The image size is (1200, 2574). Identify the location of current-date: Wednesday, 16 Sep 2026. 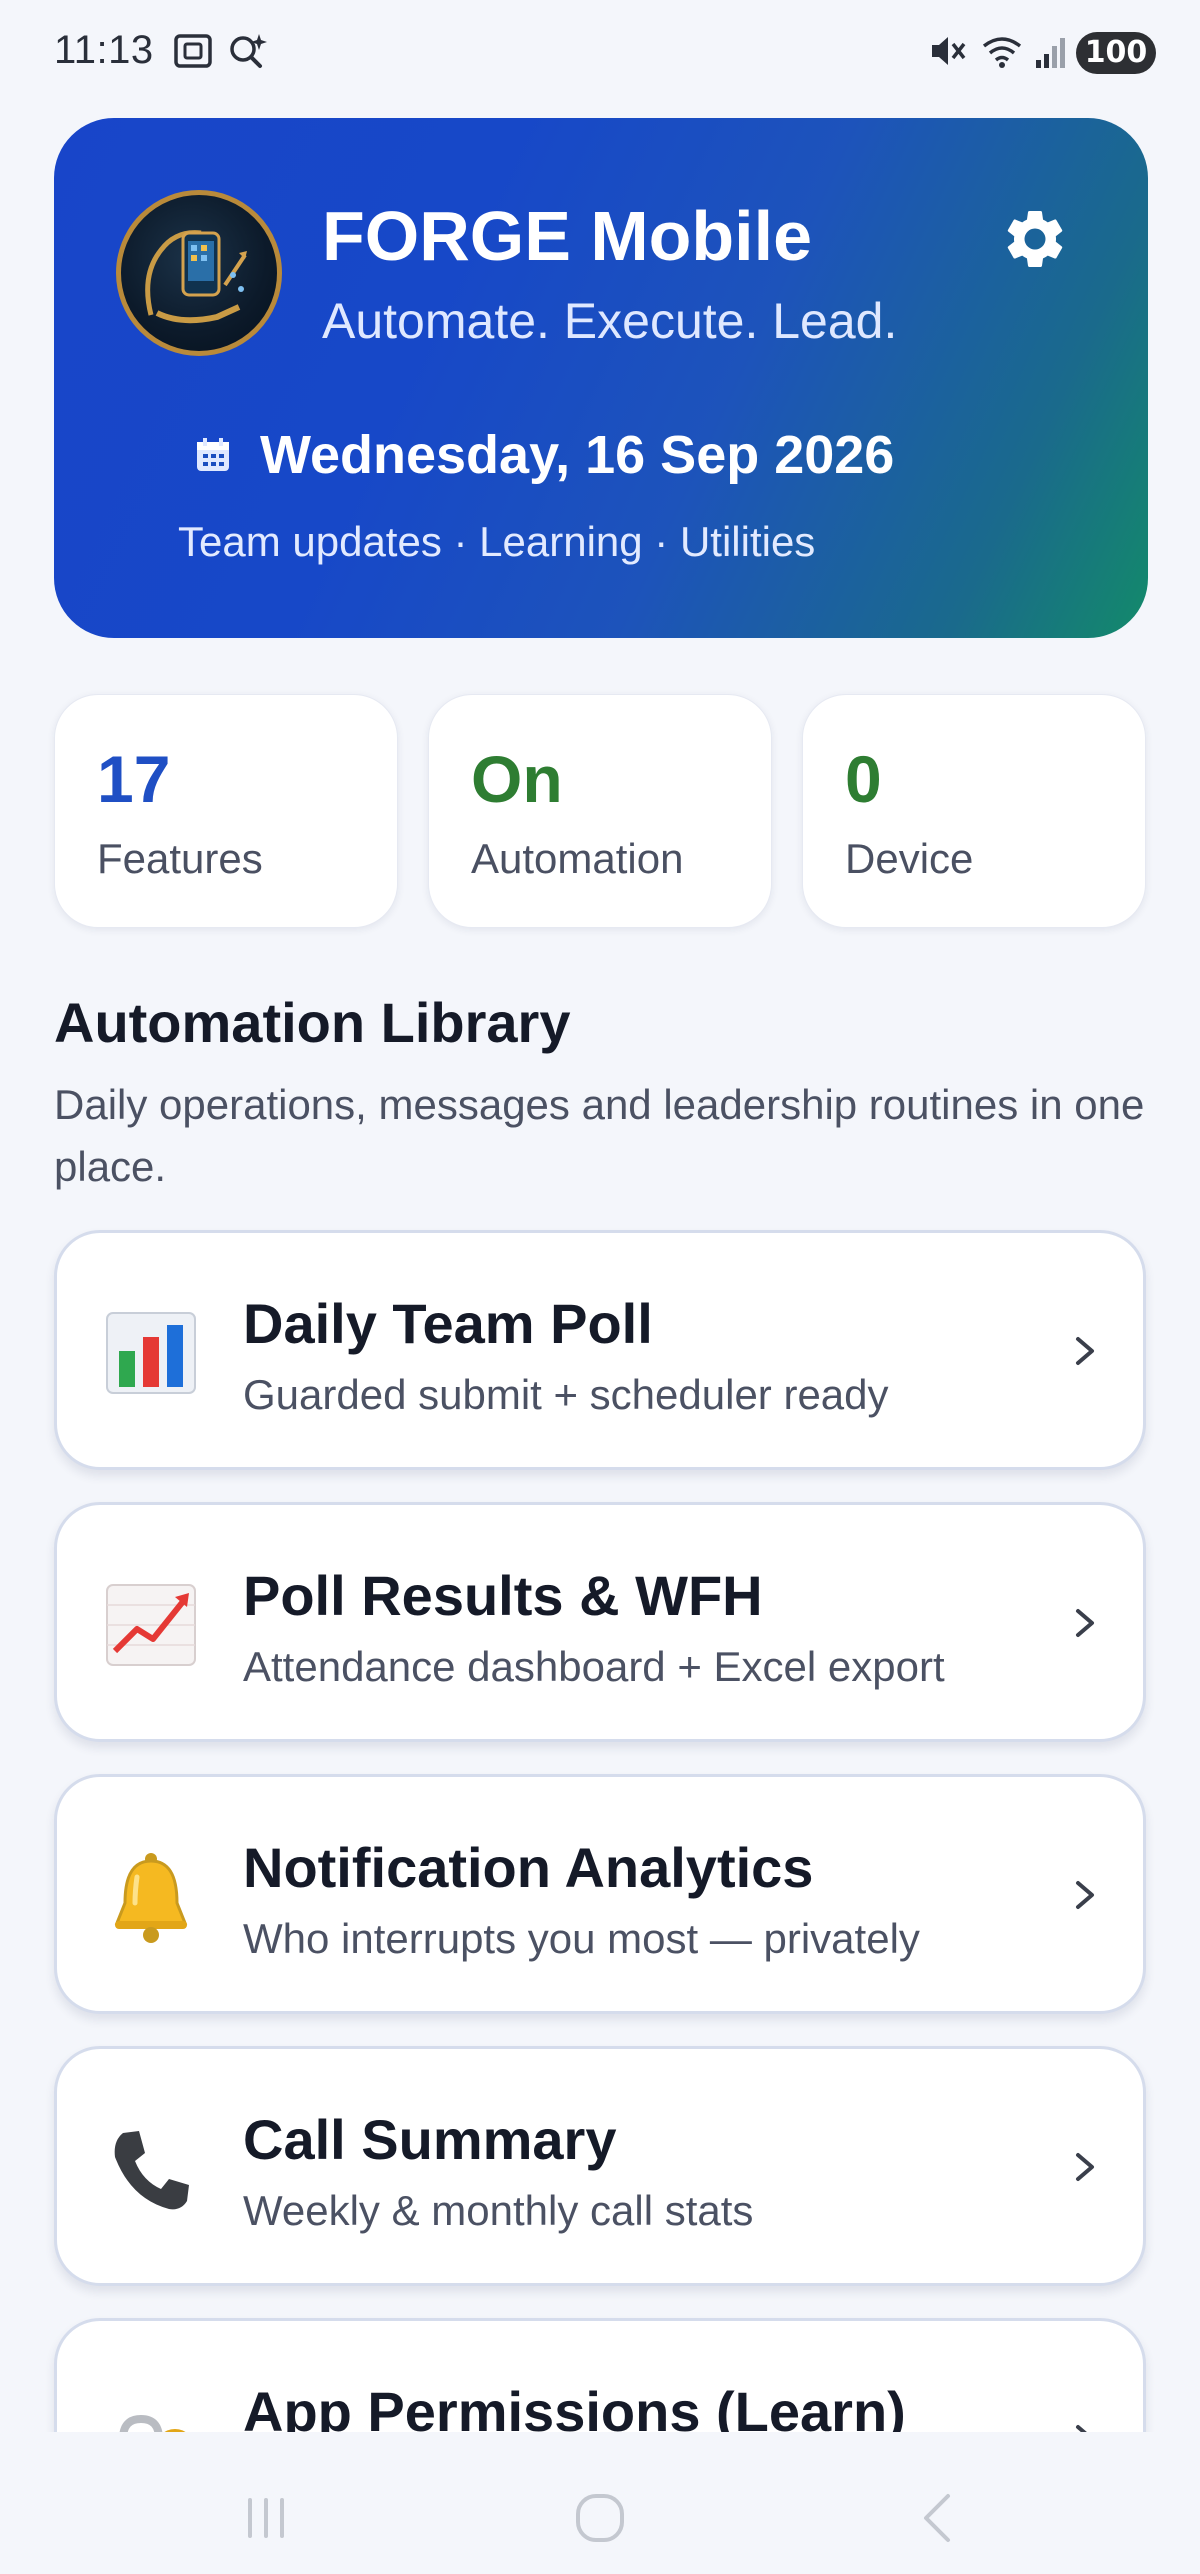
(577, 455).